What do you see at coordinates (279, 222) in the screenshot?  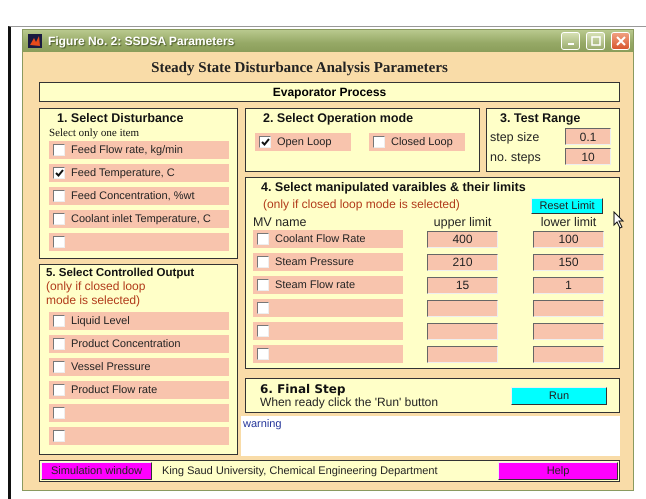 I see `column-header: MV name` at bounding box center [279, 222].